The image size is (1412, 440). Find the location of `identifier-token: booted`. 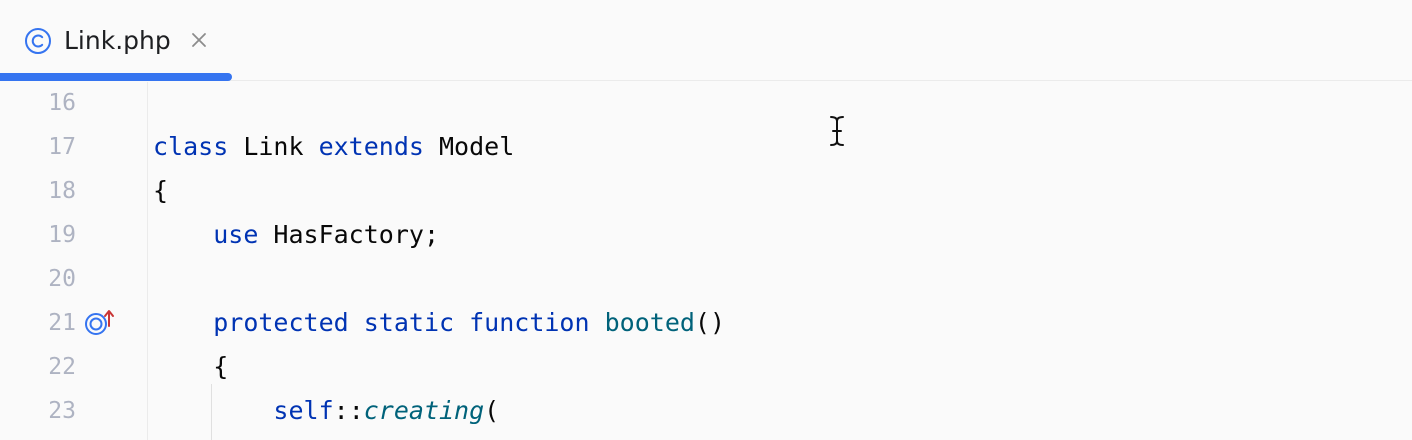

identifier-token: booted is located at coordinates (649, 322).